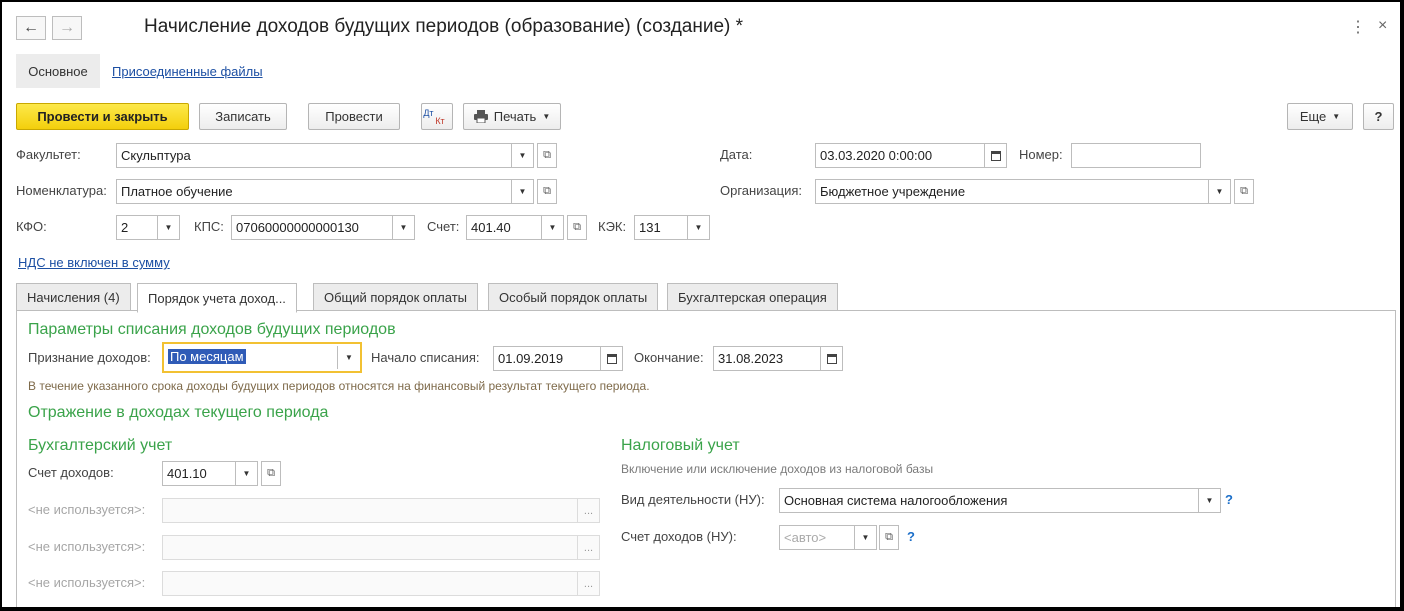 Image resolution: width=1404 pixels, height=611 pixels. I want to click on tab-accounting-operation: Бухгалтерская операция, so click(752, 297).